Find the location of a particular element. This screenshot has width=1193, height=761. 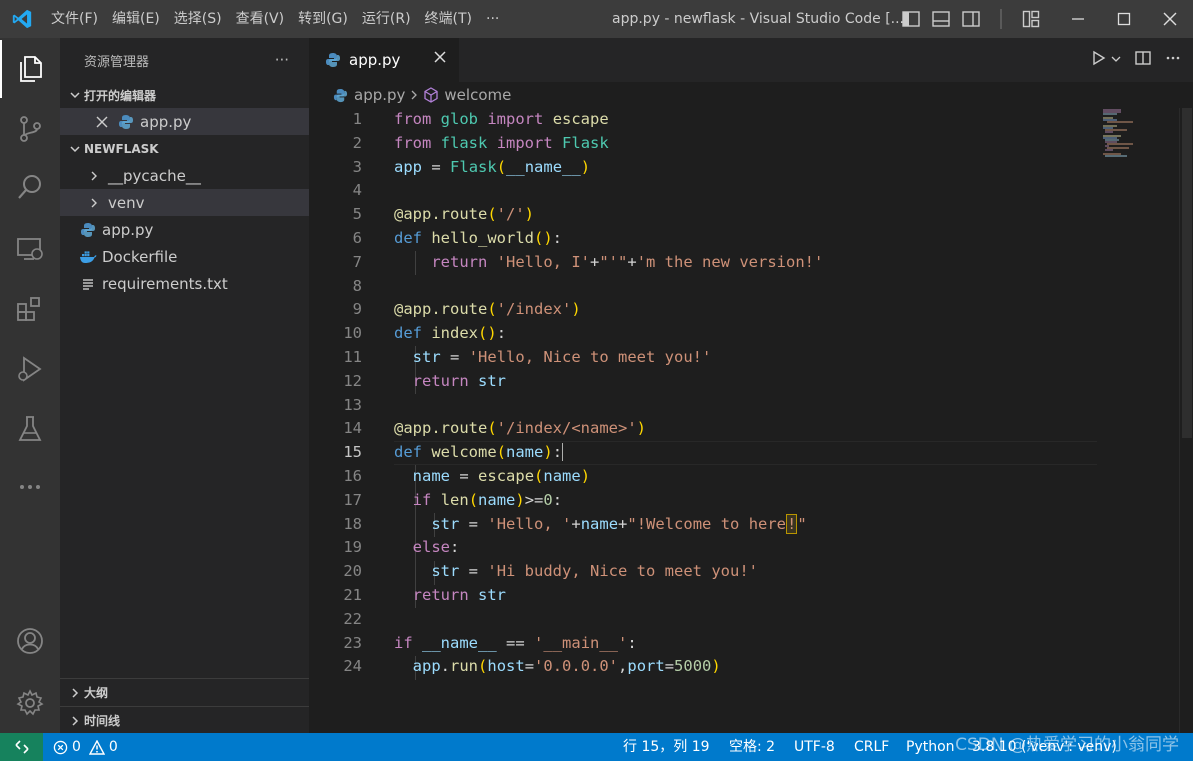

explorer-title: 资源管理器 is located at coordinates (117, 62).